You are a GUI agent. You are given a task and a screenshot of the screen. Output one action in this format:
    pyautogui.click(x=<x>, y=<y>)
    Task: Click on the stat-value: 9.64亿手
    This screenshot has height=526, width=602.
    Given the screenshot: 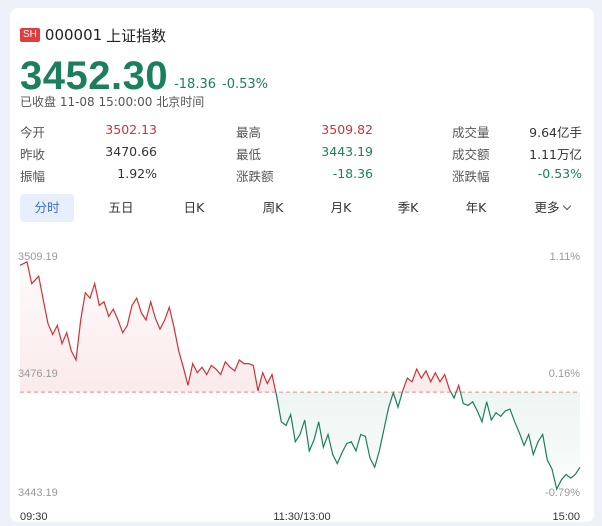 What is the action you would take?
    pyautogui.click(x=555, y=132)
    